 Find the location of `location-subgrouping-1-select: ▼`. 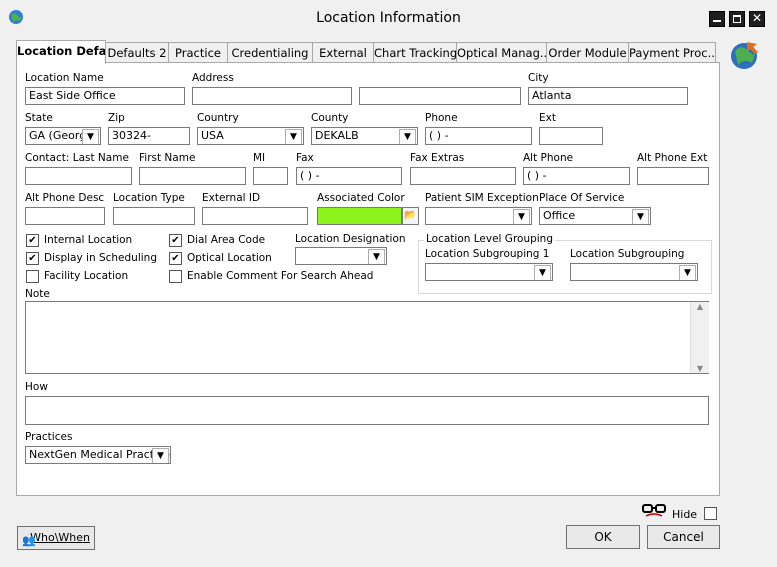

location-subgrouping-1-select: ▼ is located at coordinates (489, 272).